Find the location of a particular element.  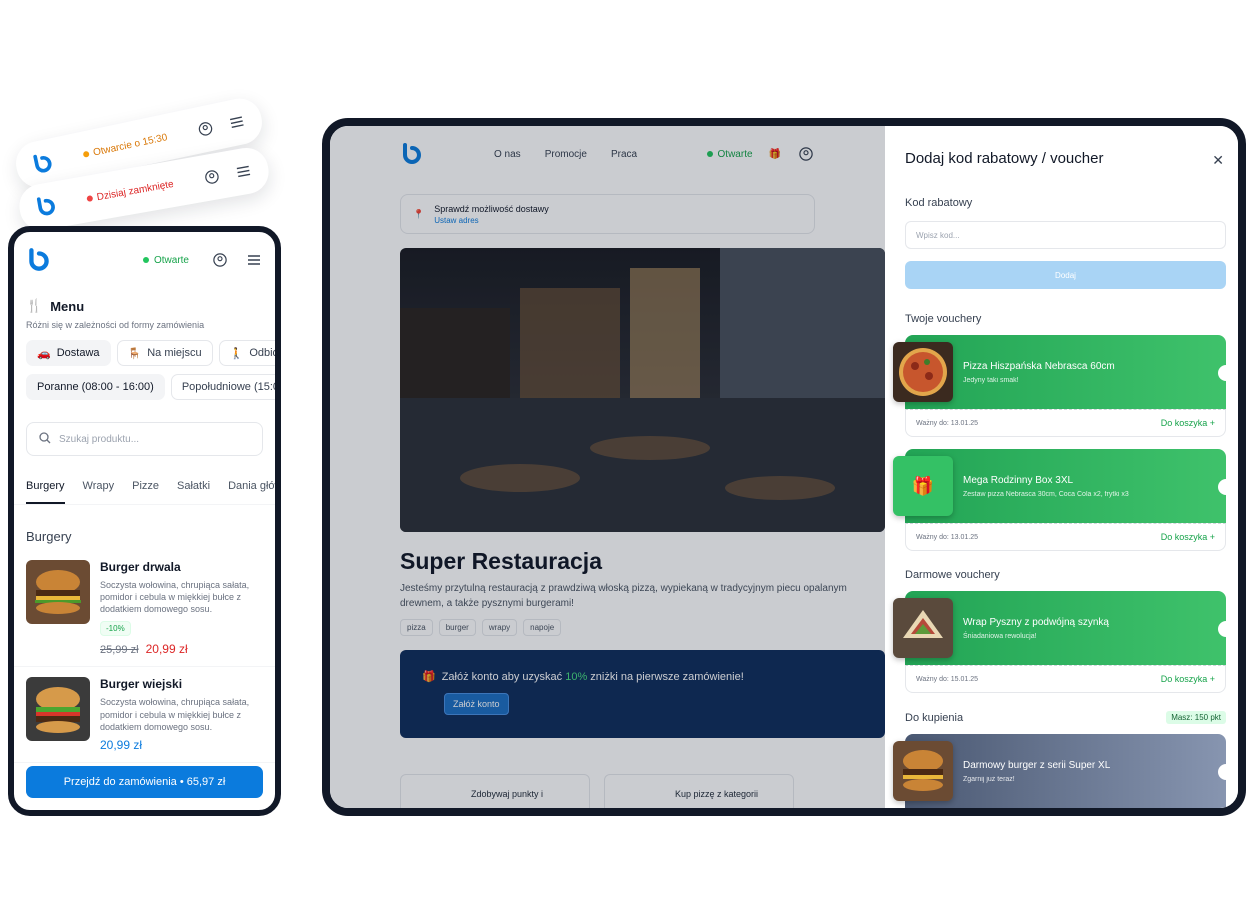

voucher-title: Wrap Pyszny z podwójną szynką is located at coordinates (1036, 622).